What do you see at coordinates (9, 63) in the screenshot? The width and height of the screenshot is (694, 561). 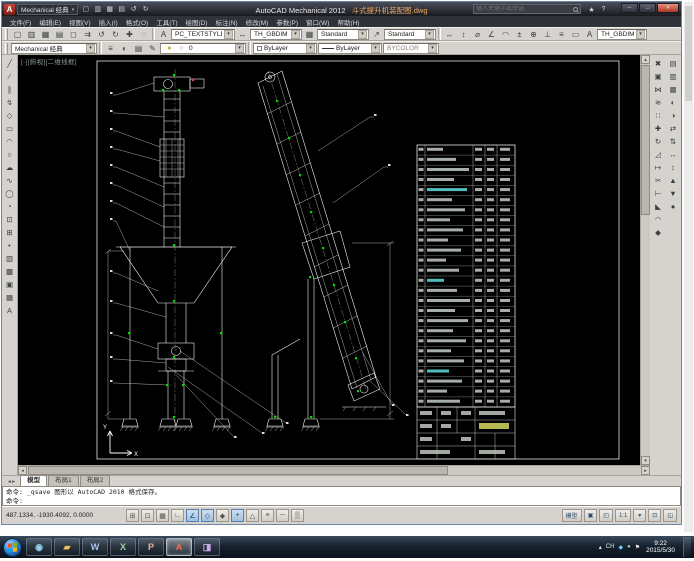 I see `line-icon: ╱` at bounding box center [9, 63].